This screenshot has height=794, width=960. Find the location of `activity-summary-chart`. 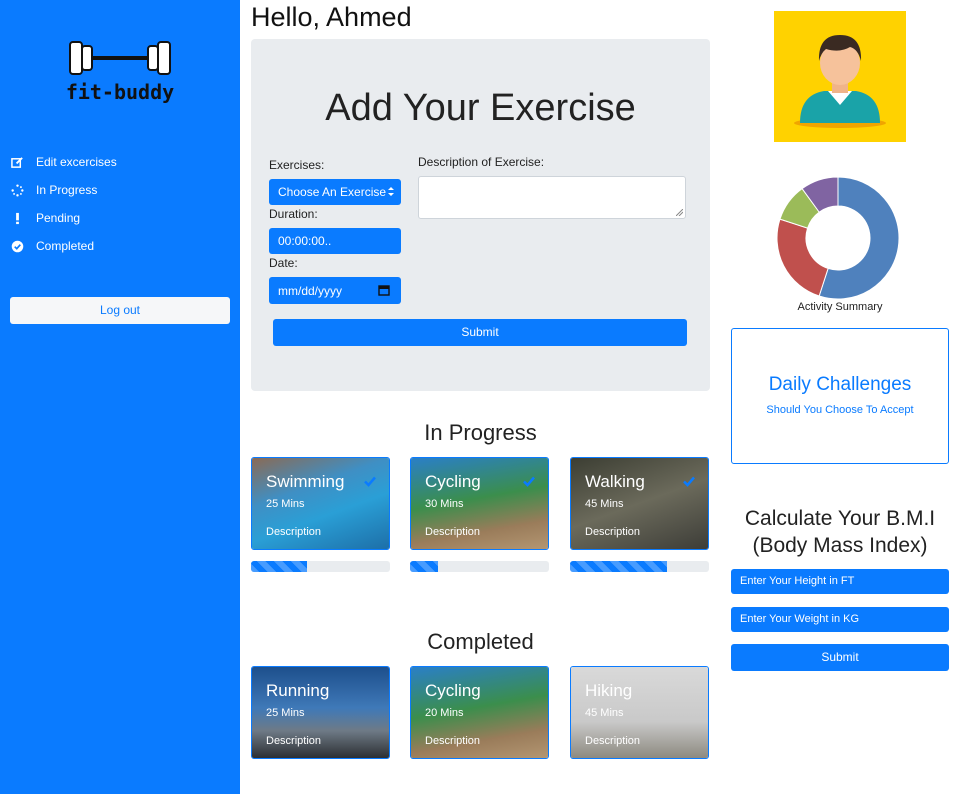

activity-summary-chart is located at coordinates (838, 238).